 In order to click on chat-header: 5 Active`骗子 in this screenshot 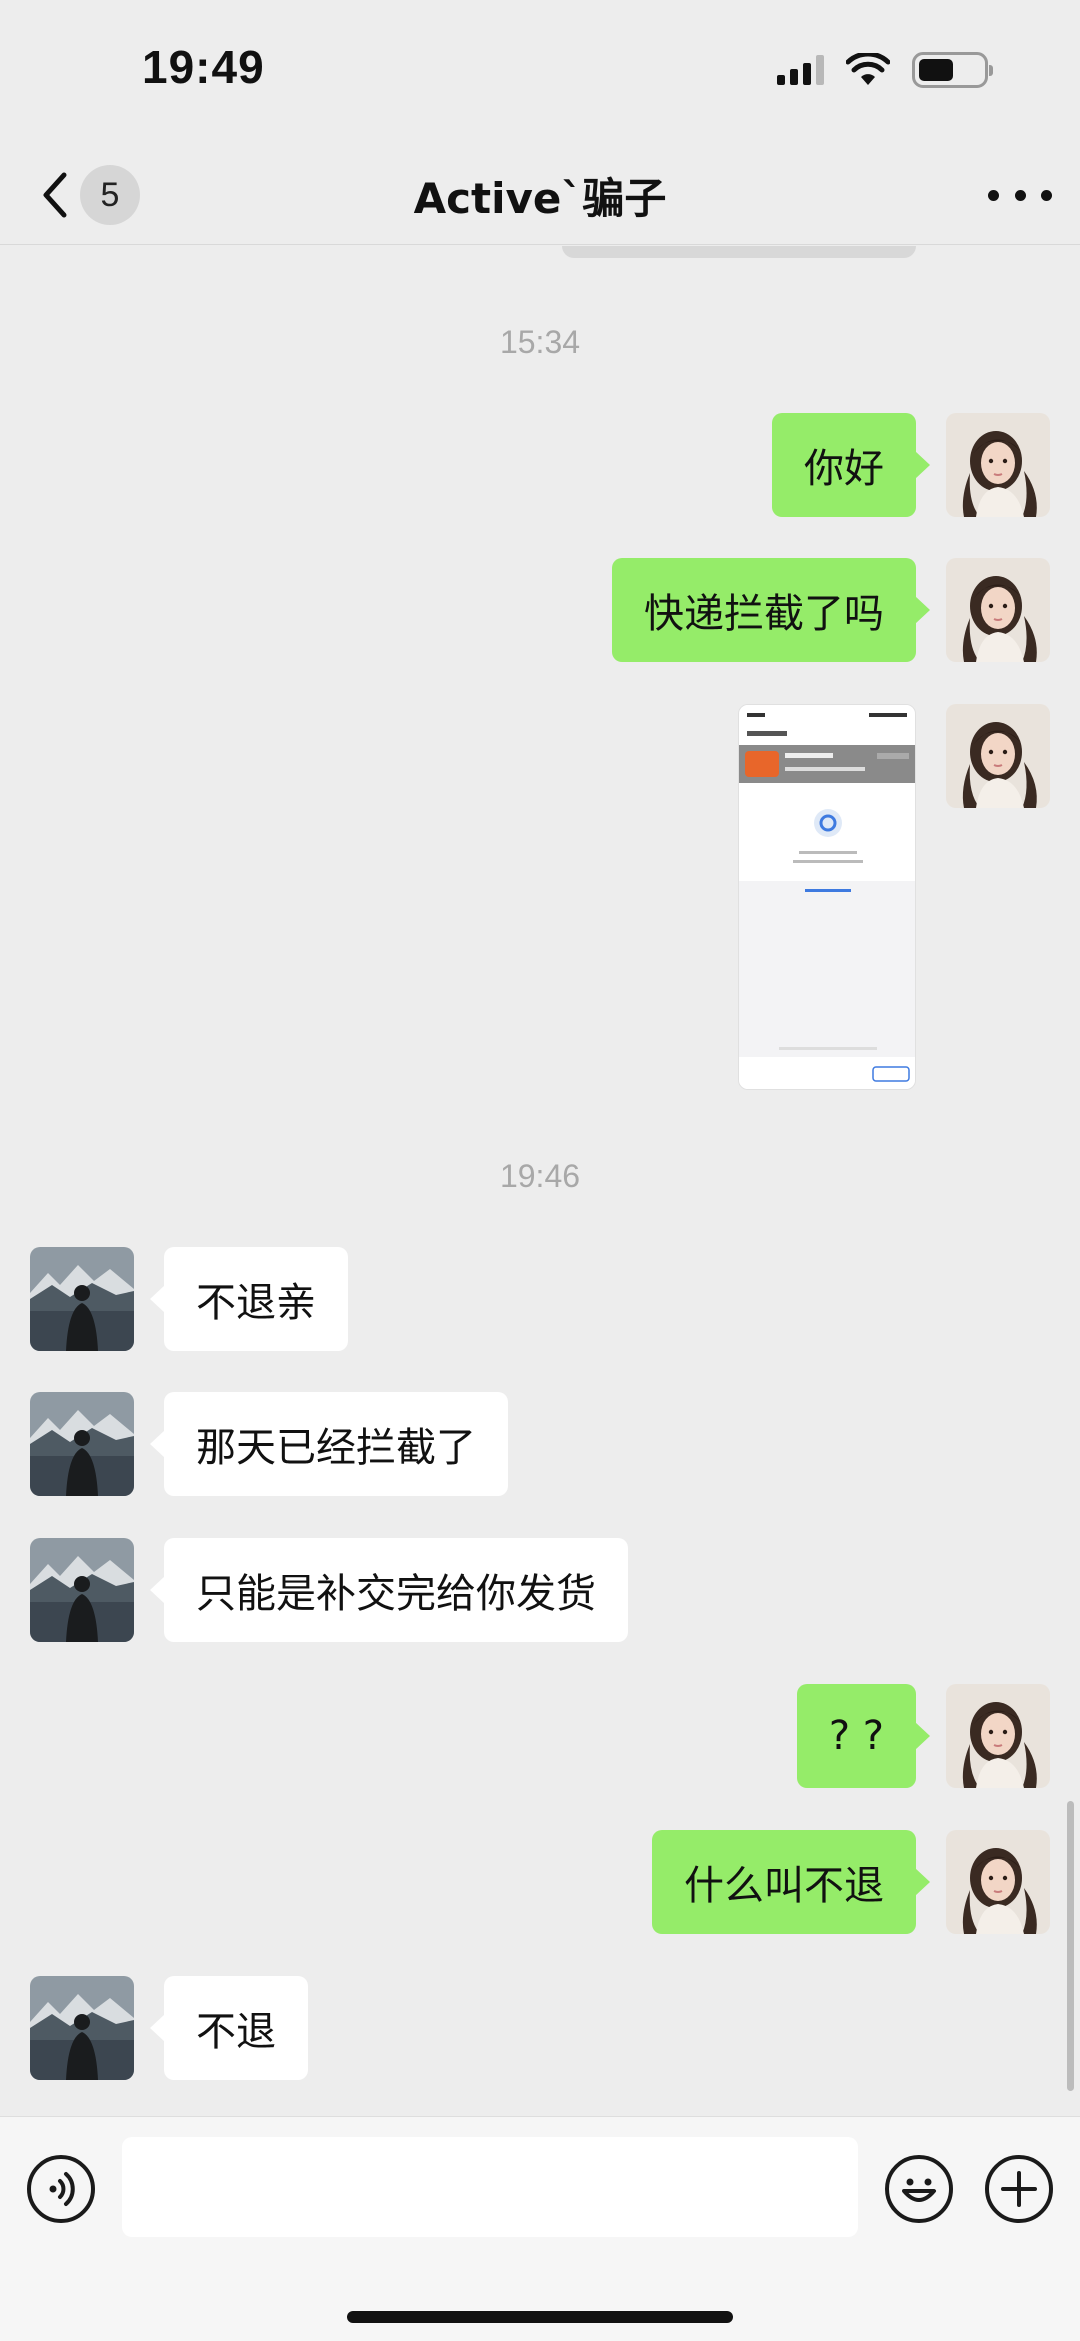, I will do `click(540, 195)`.